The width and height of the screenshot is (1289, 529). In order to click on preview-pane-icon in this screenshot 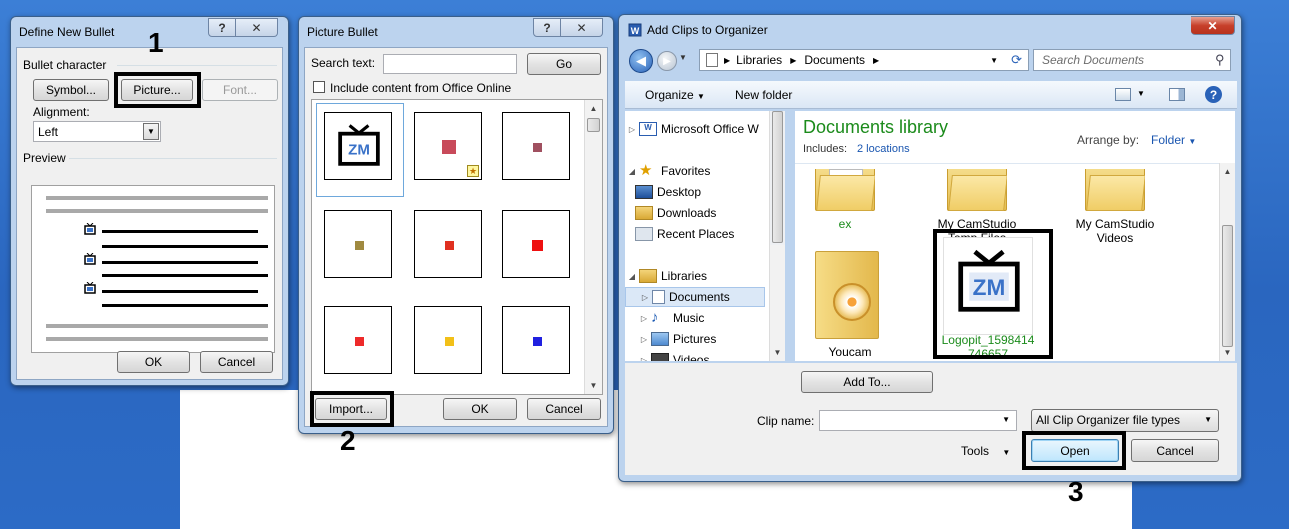, I will do `click(1177, 94)`.